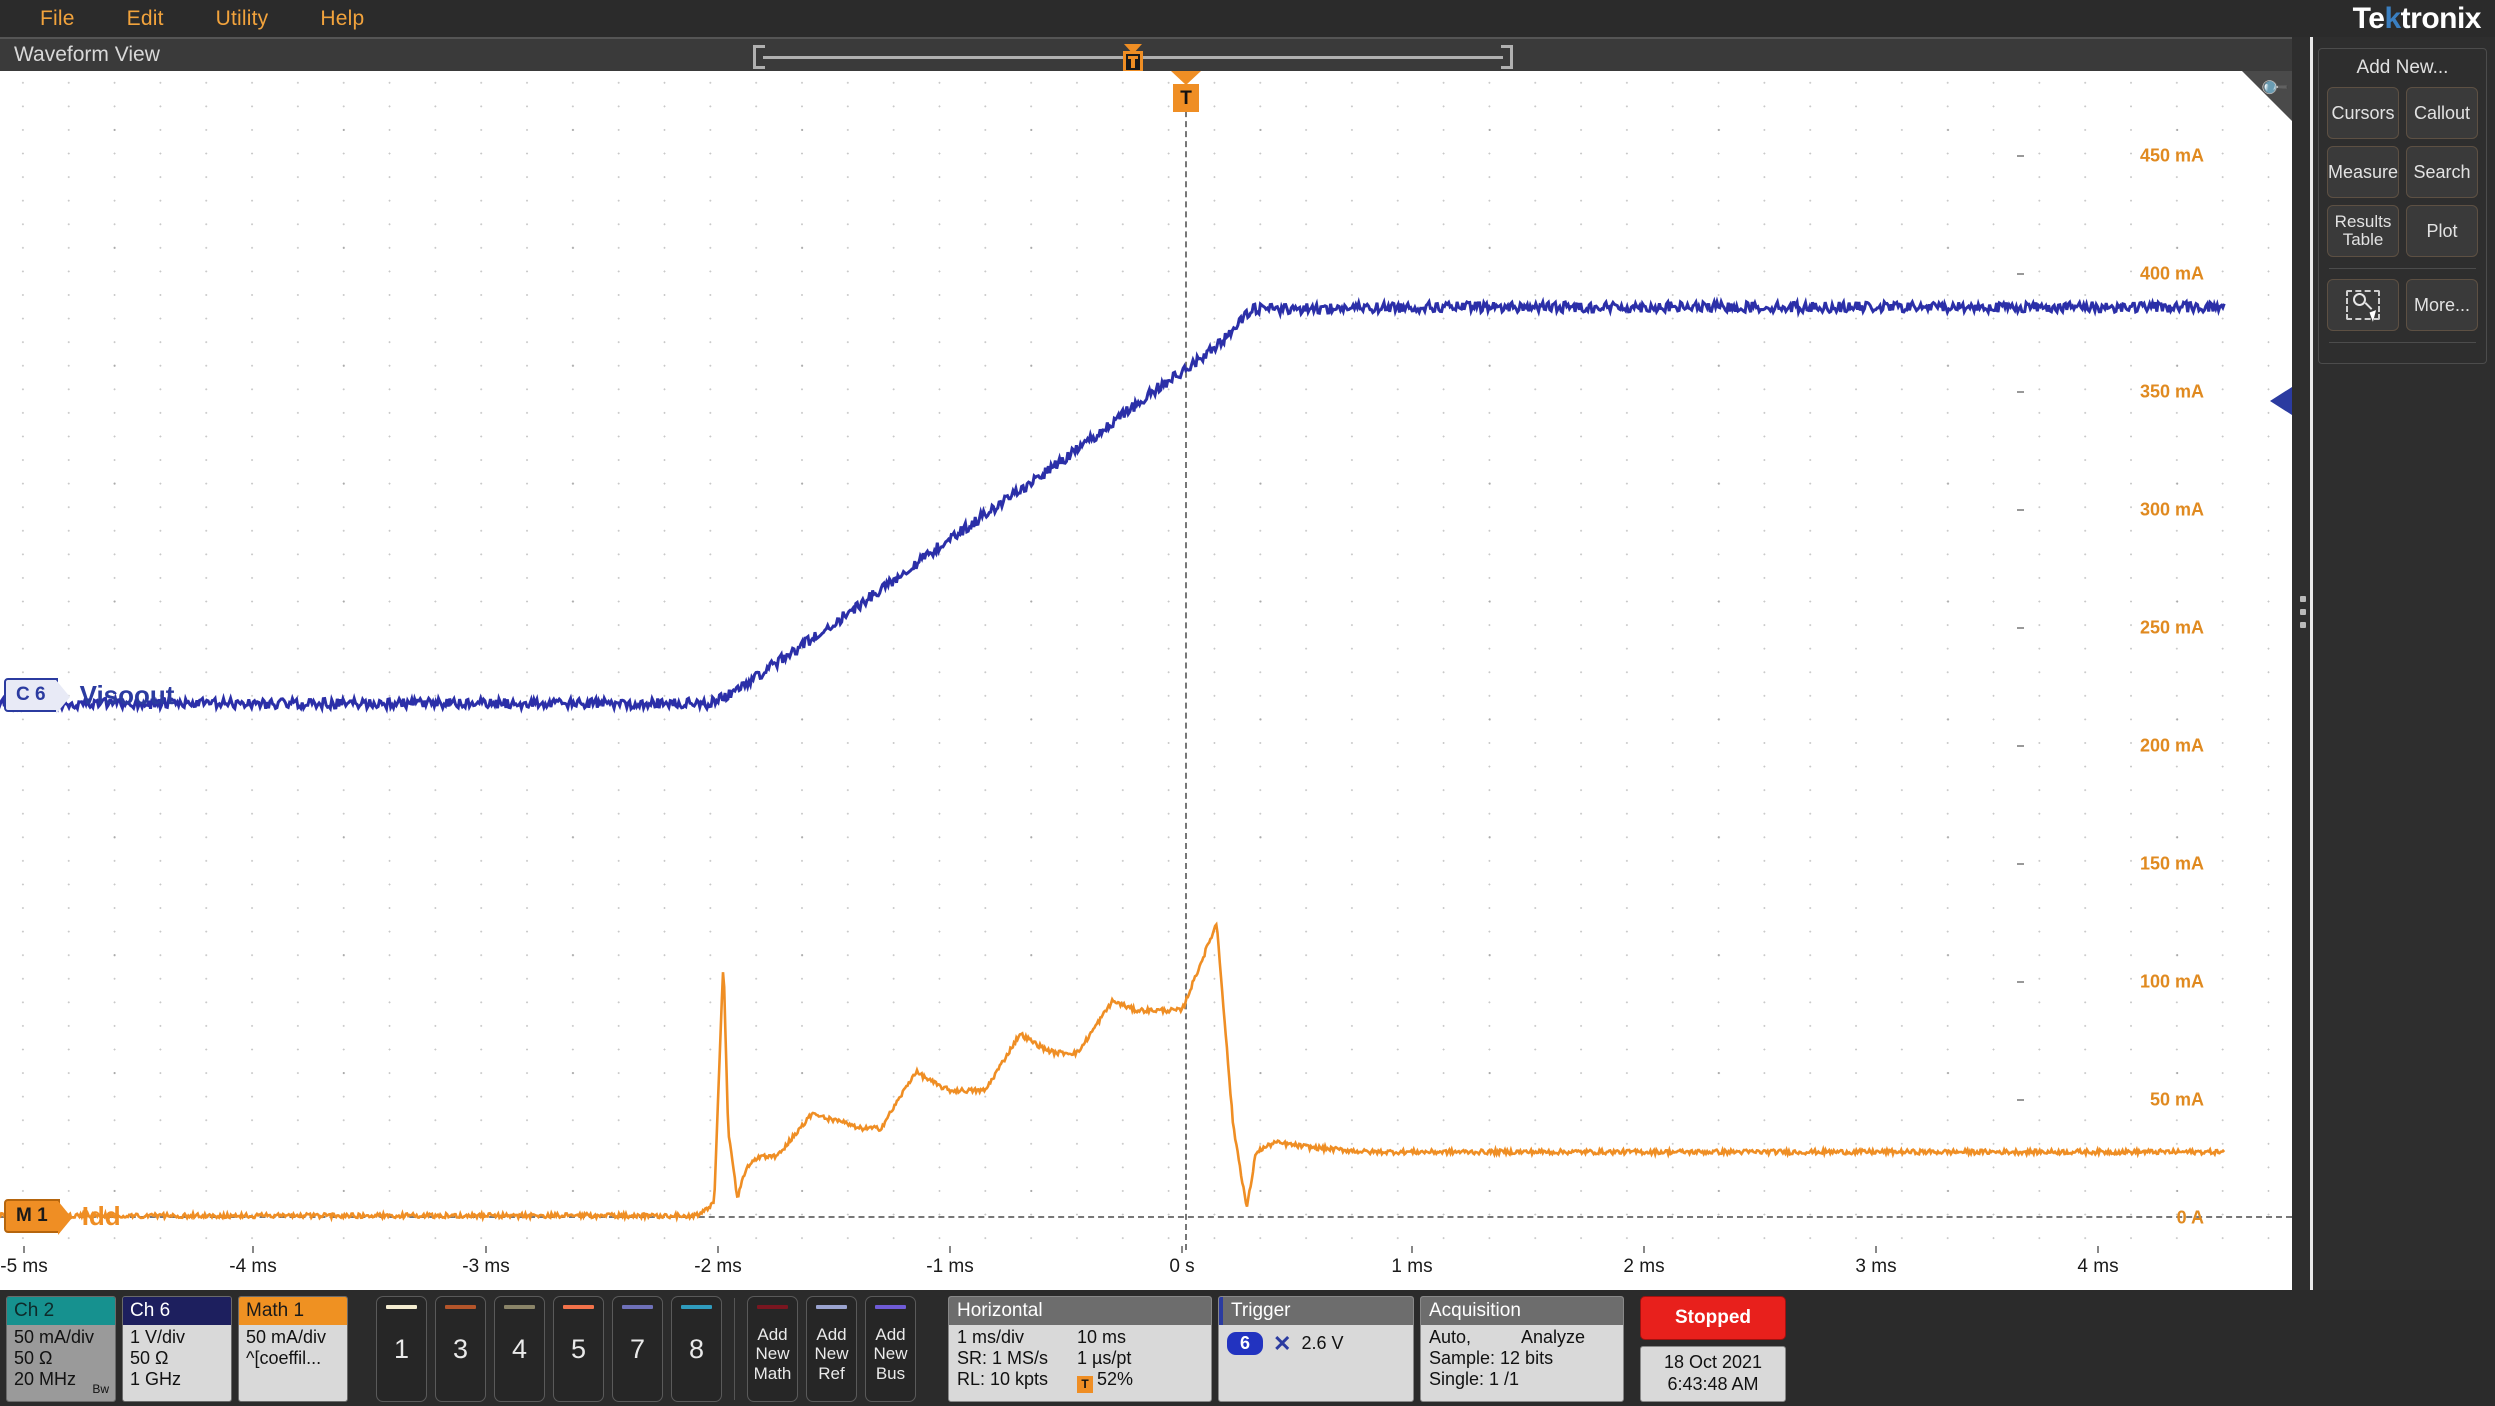 The width and height of the screenshot is (2495, 1406). I want to click on x-tick-label: 1 ms, so click(1412, 1266).